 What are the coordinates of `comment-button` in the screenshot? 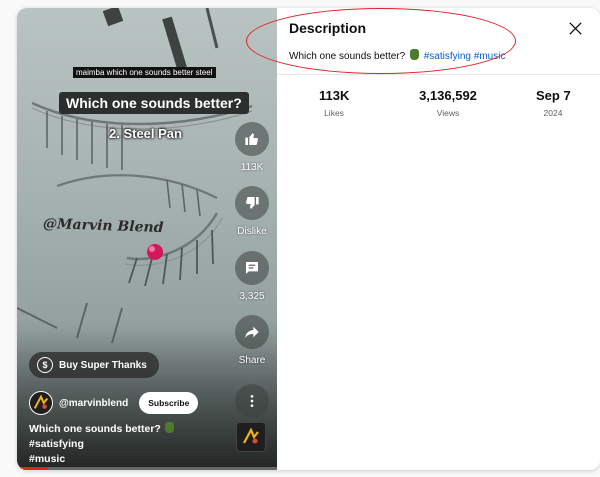 It's located at (252, 268).